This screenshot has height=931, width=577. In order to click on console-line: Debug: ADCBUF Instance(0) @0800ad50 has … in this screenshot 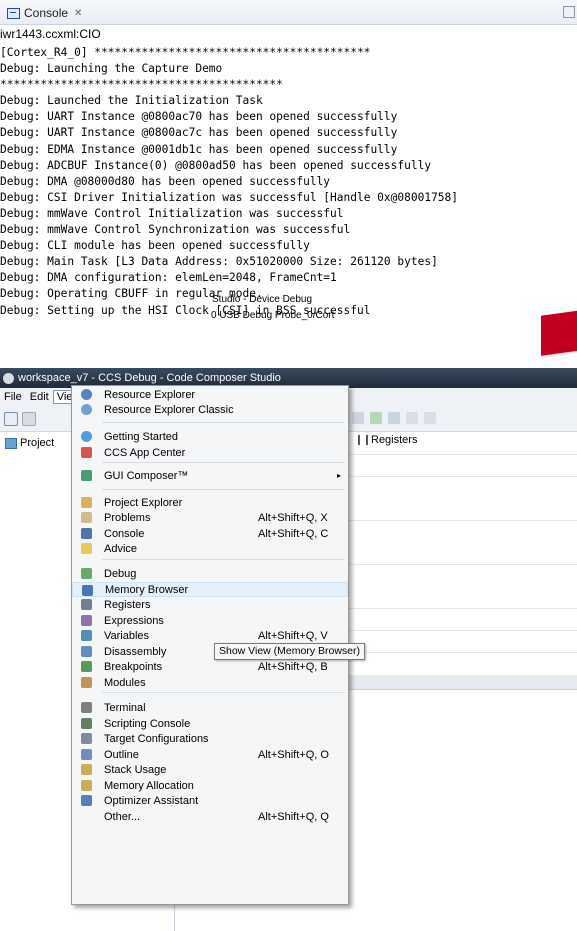, I will do `click(216, 165)`.